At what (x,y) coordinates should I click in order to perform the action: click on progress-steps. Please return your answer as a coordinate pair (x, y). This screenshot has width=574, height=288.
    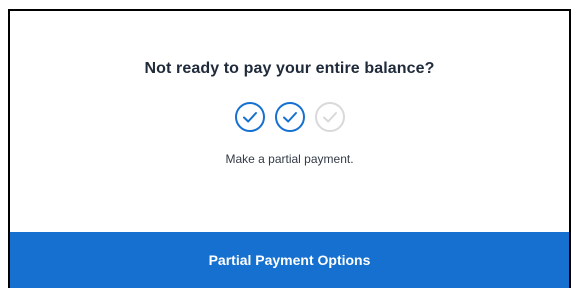
    Looking at the image, I should click on (289, 117).